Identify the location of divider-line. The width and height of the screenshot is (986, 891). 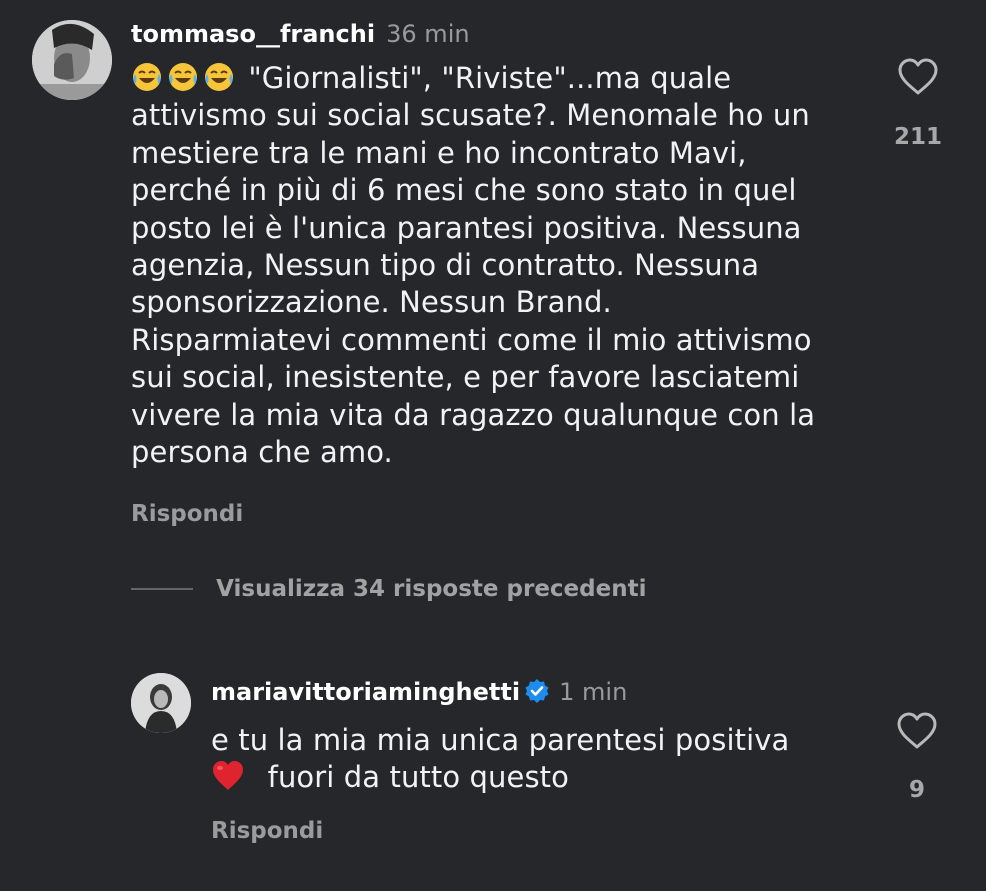
(162, 589).